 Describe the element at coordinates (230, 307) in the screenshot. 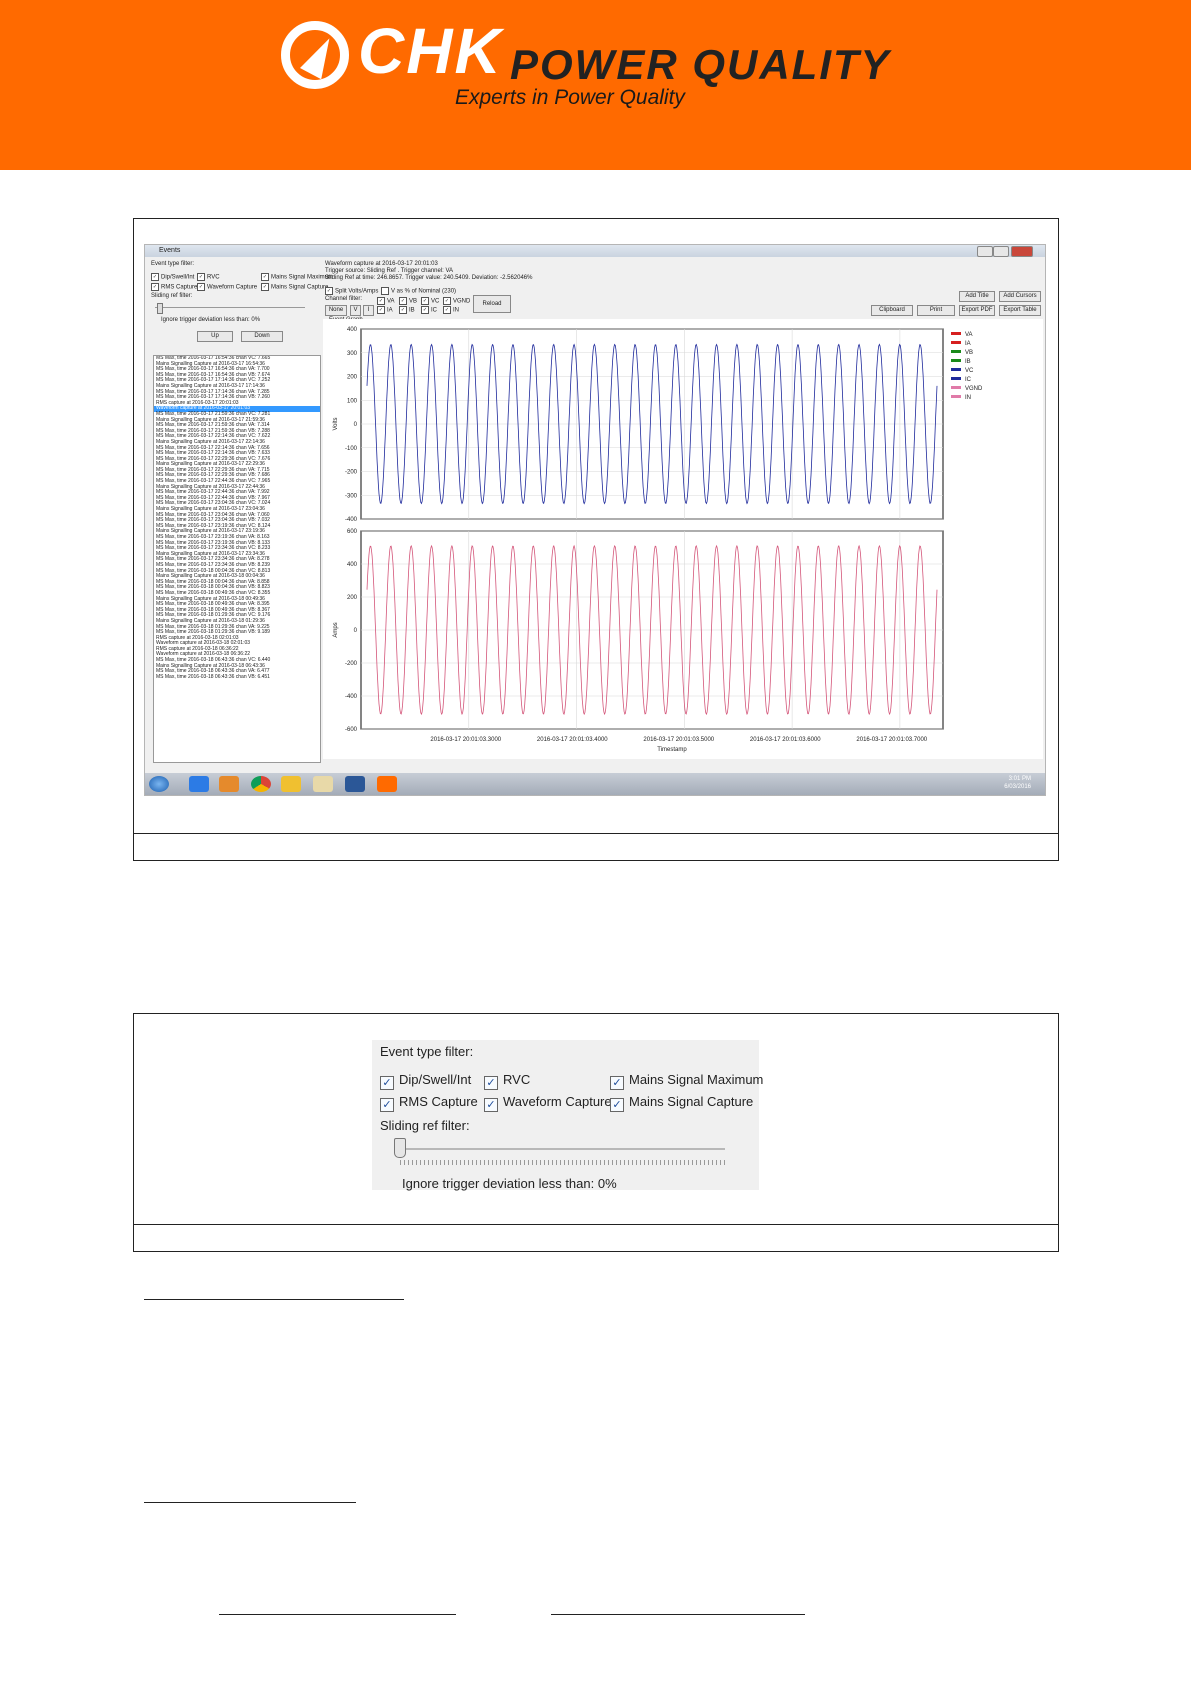

I see `sliding-ref-slider` at that location.